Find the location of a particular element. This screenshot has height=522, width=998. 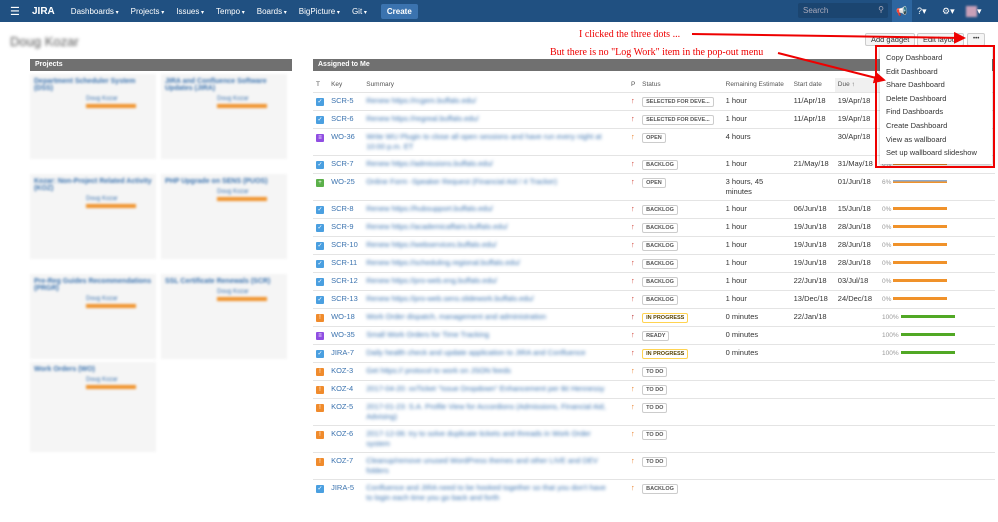

arrow-to-dots is located at coordinates (828, 37).